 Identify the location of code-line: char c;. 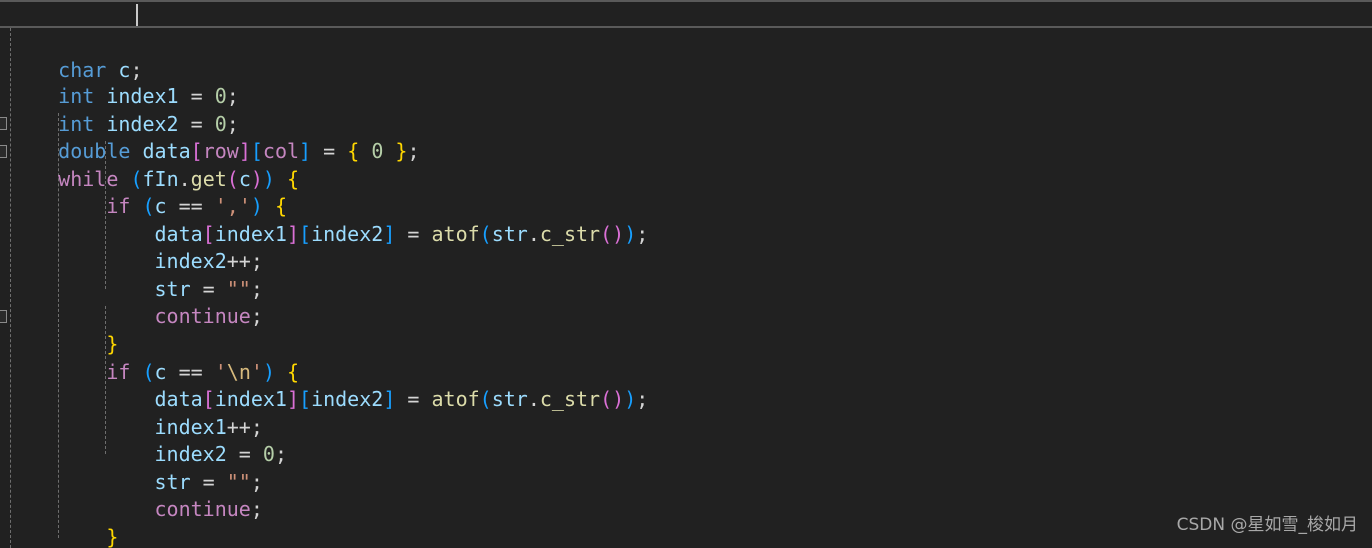
(686, 41).